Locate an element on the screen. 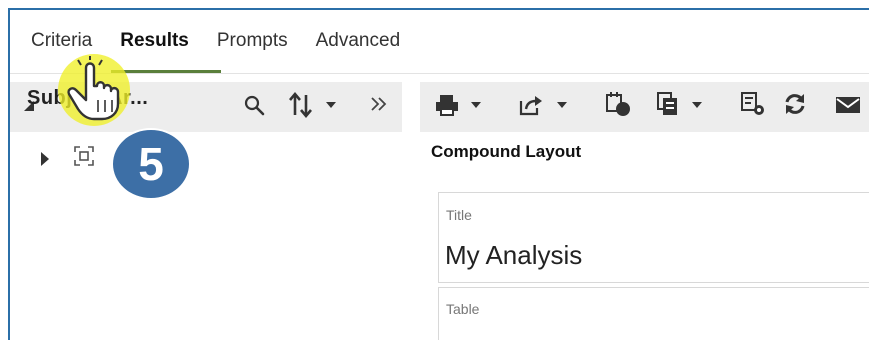 The width and height of the screenshot is (869, 340). pointing-hand-icon is located at coordinates (94, 89).